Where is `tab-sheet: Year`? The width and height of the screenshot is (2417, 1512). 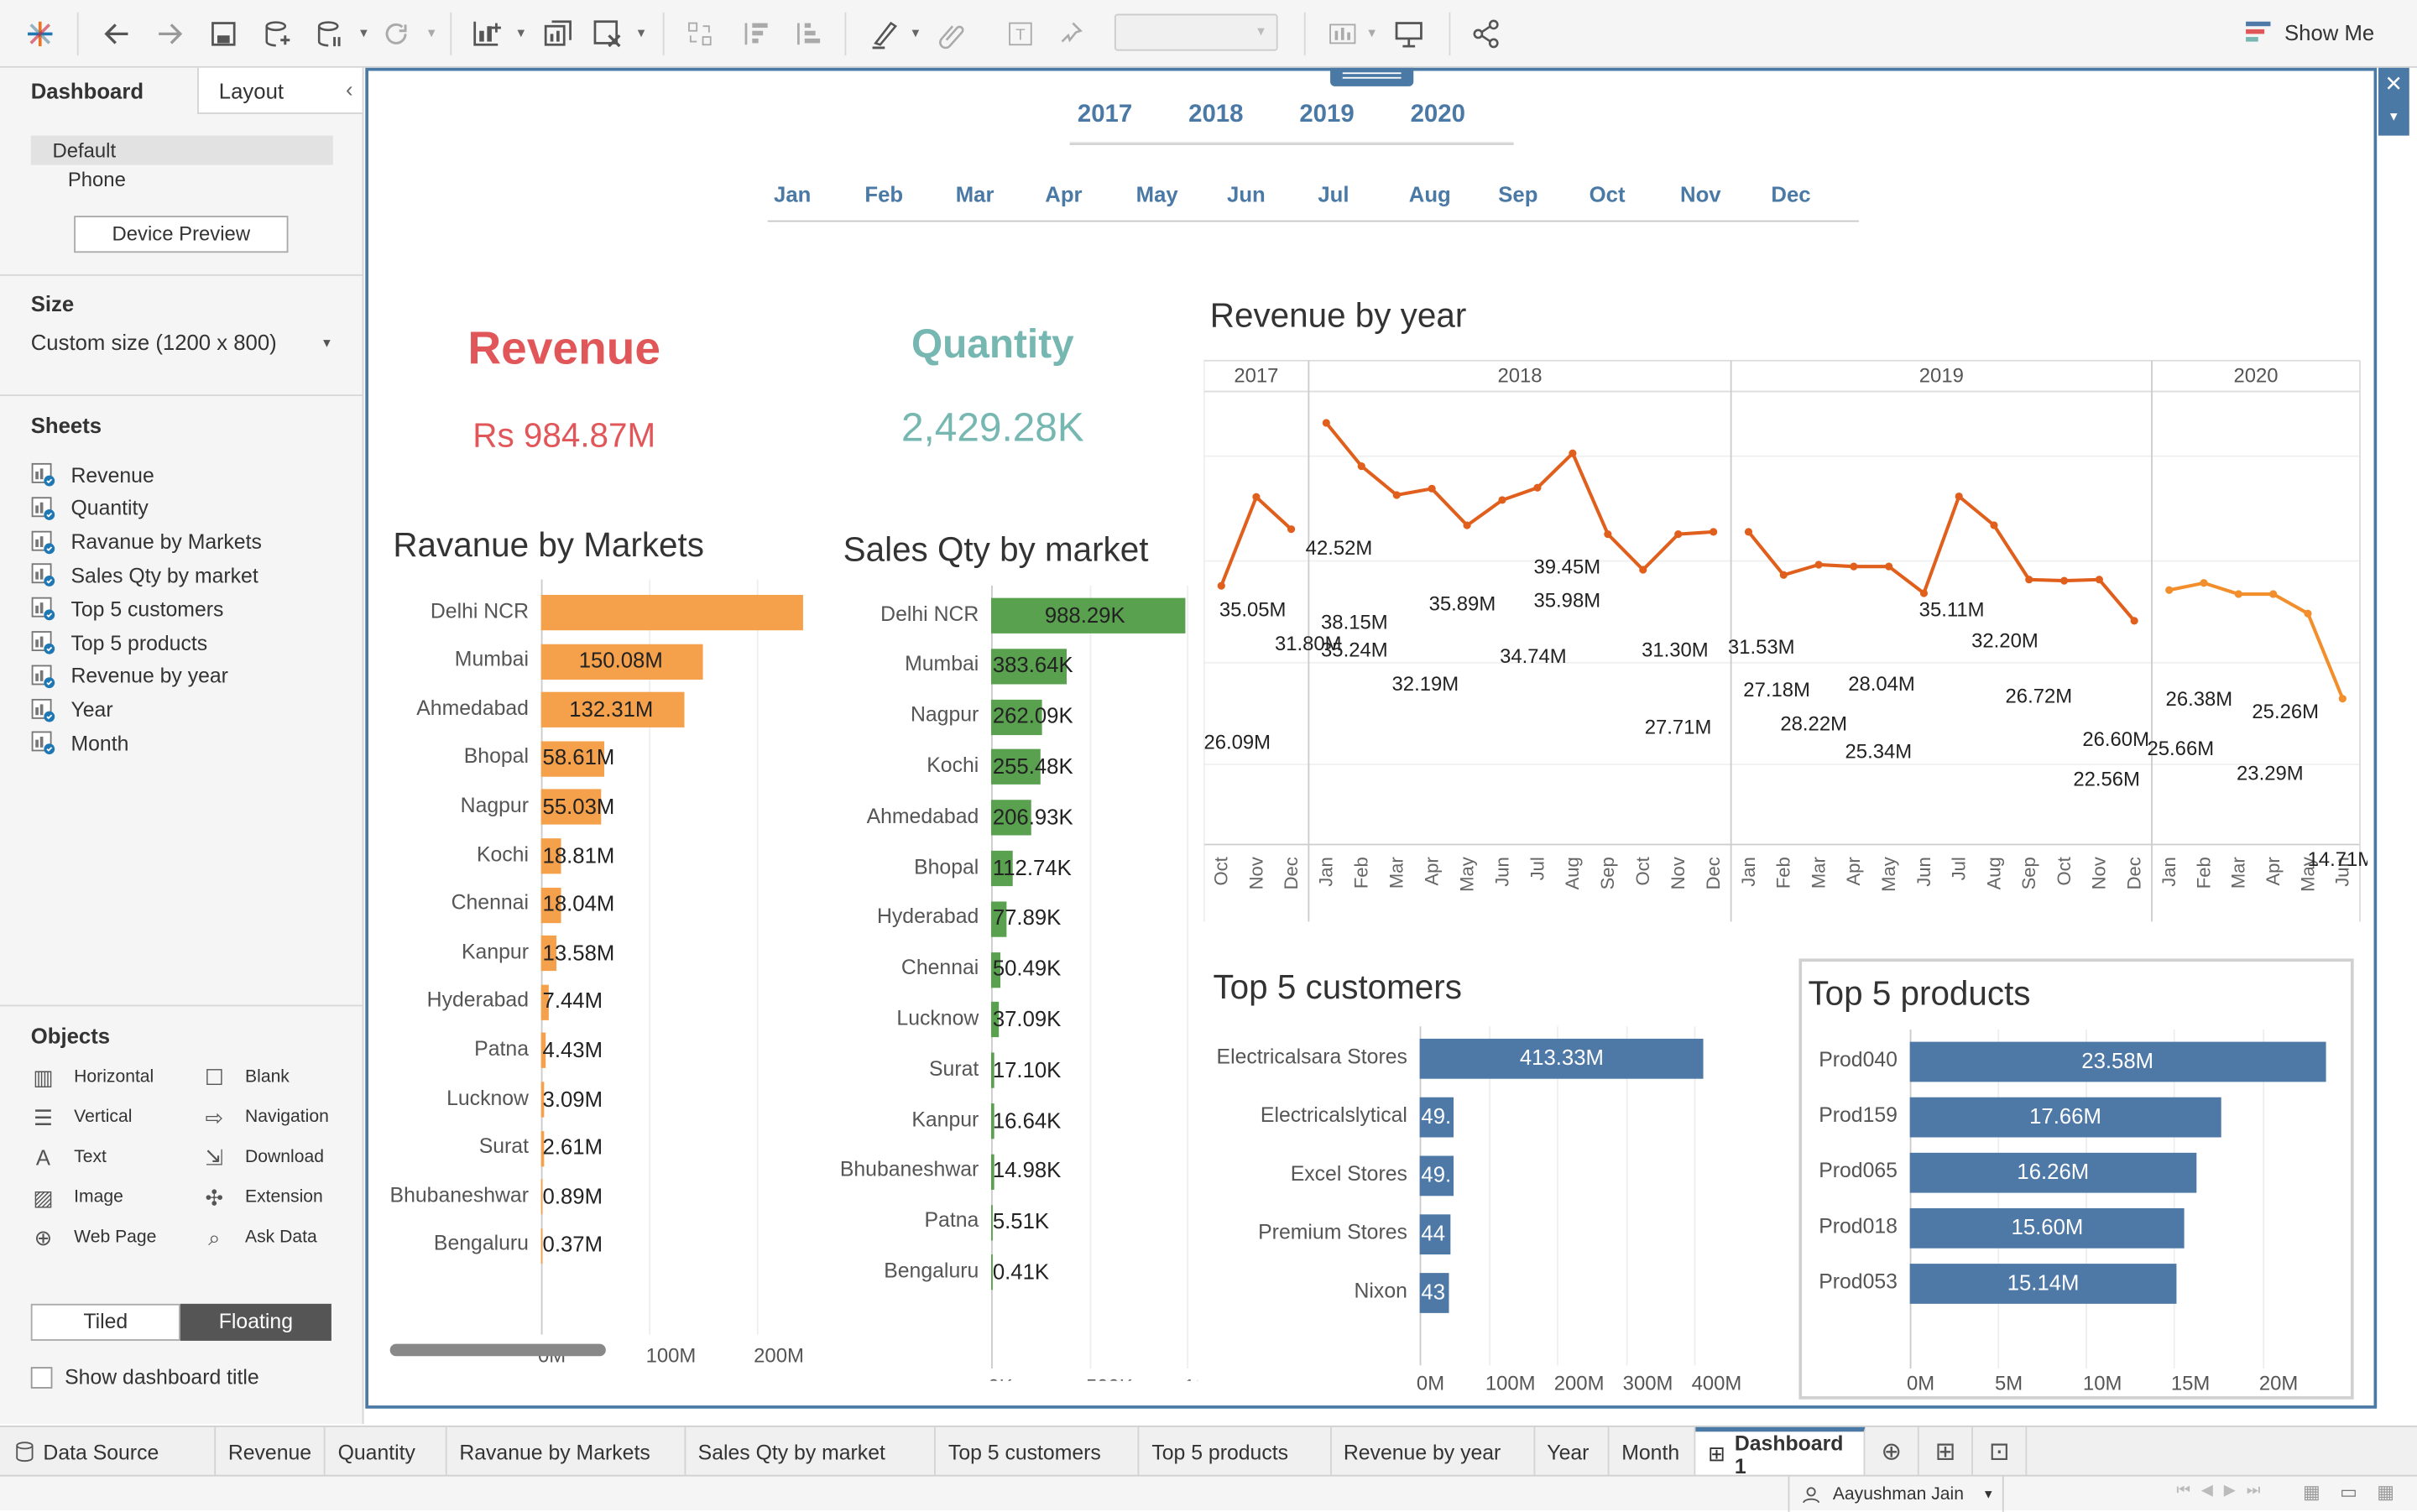 tab-sheet: Year is located at coordinates (1572, 1452).